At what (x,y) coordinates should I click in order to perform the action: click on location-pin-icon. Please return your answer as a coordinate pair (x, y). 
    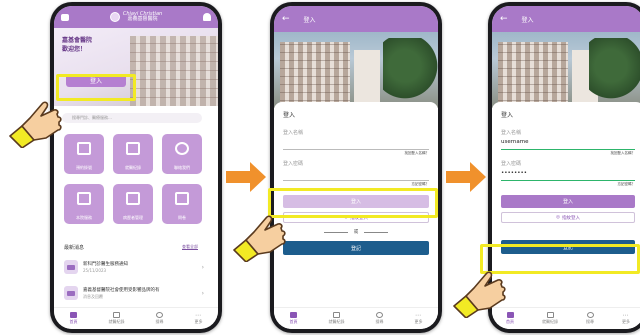
    Looking at the image, I should click on (182, 148).